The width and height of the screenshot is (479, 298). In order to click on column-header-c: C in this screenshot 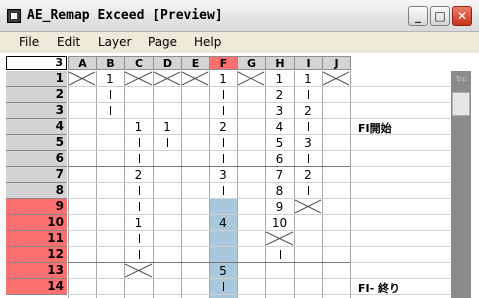, I will do `click(139, 63)`.